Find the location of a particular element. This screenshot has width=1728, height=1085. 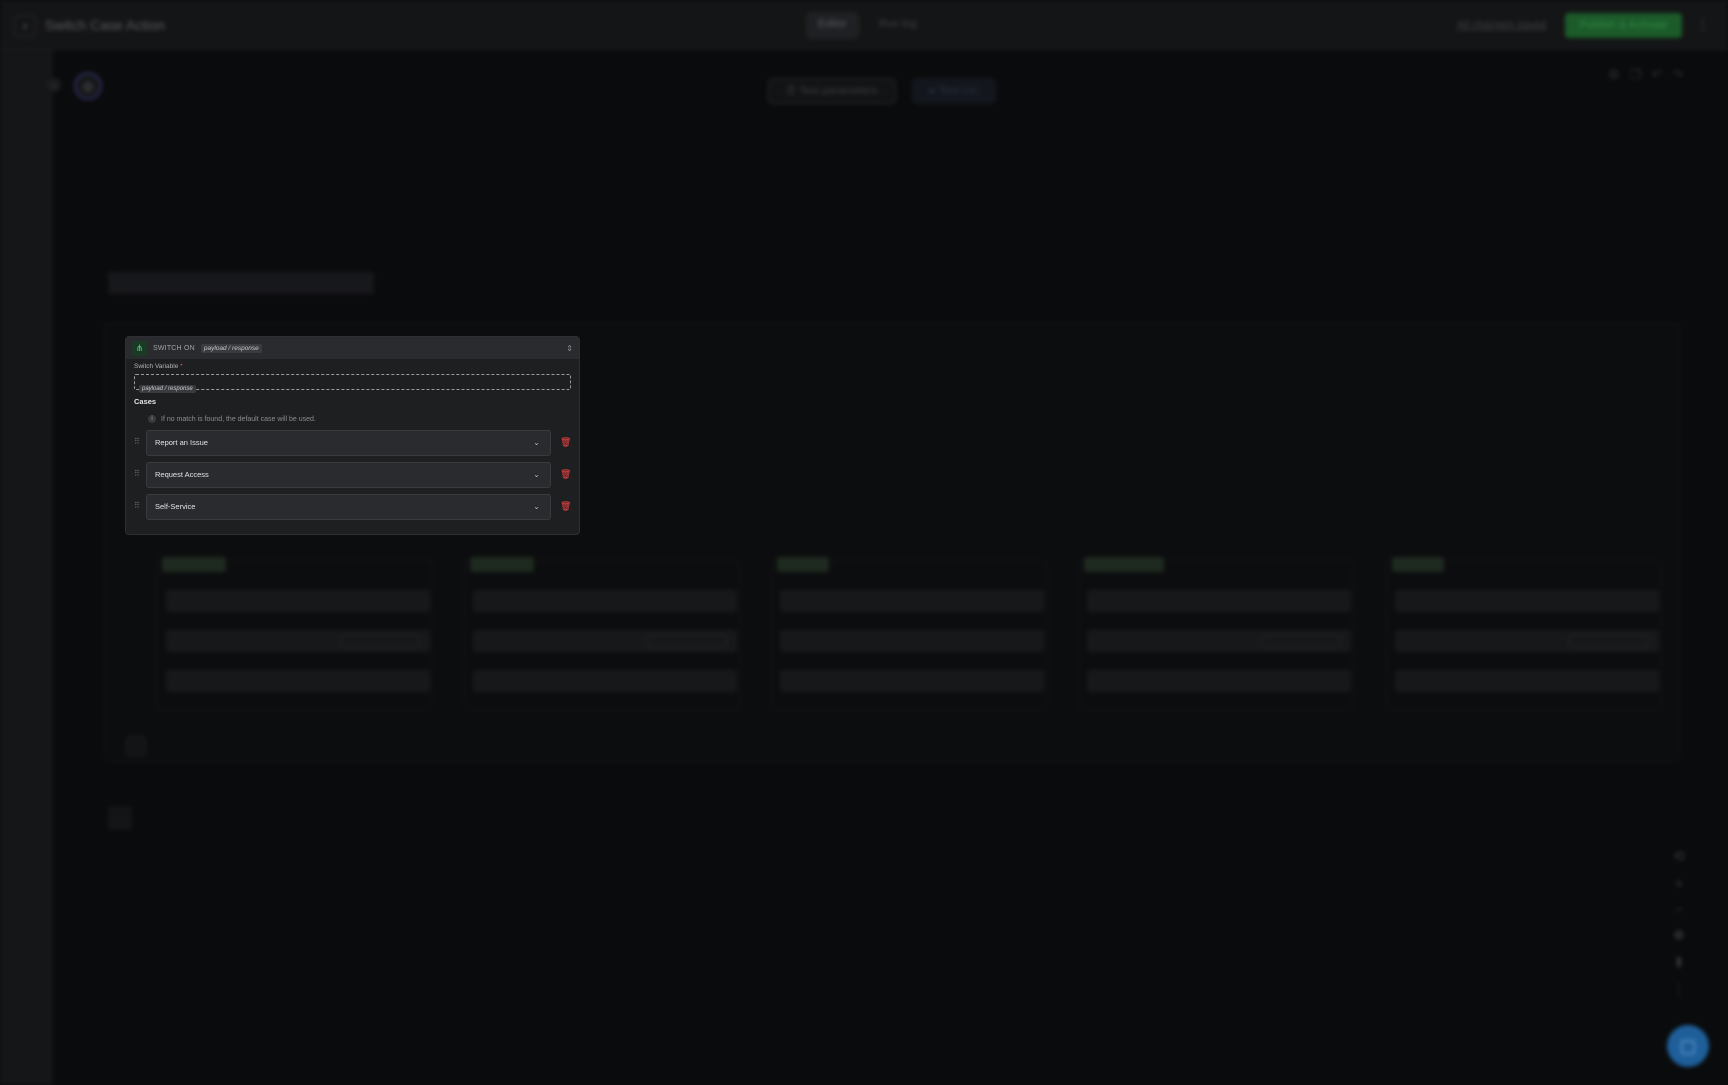

back-button: ‹ is located at coordinates (25, 26).